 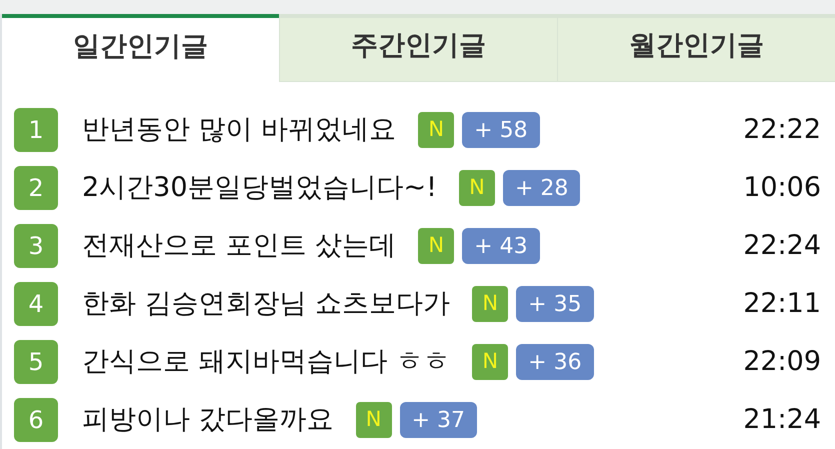 What do you see at coordinates (541, 188) in the screenshot?
I see `comment-count-badge: + 28` at bounding box center [541, 188].